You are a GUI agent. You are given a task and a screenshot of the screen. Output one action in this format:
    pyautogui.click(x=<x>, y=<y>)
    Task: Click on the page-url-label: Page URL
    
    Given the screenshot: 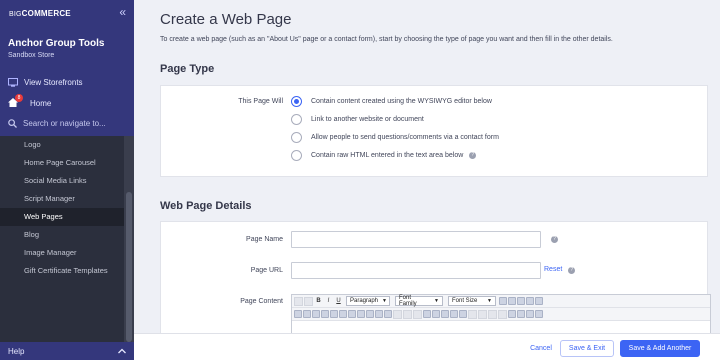 What is the action you would take?
    pyautogui.click(x=266, y=270)
    